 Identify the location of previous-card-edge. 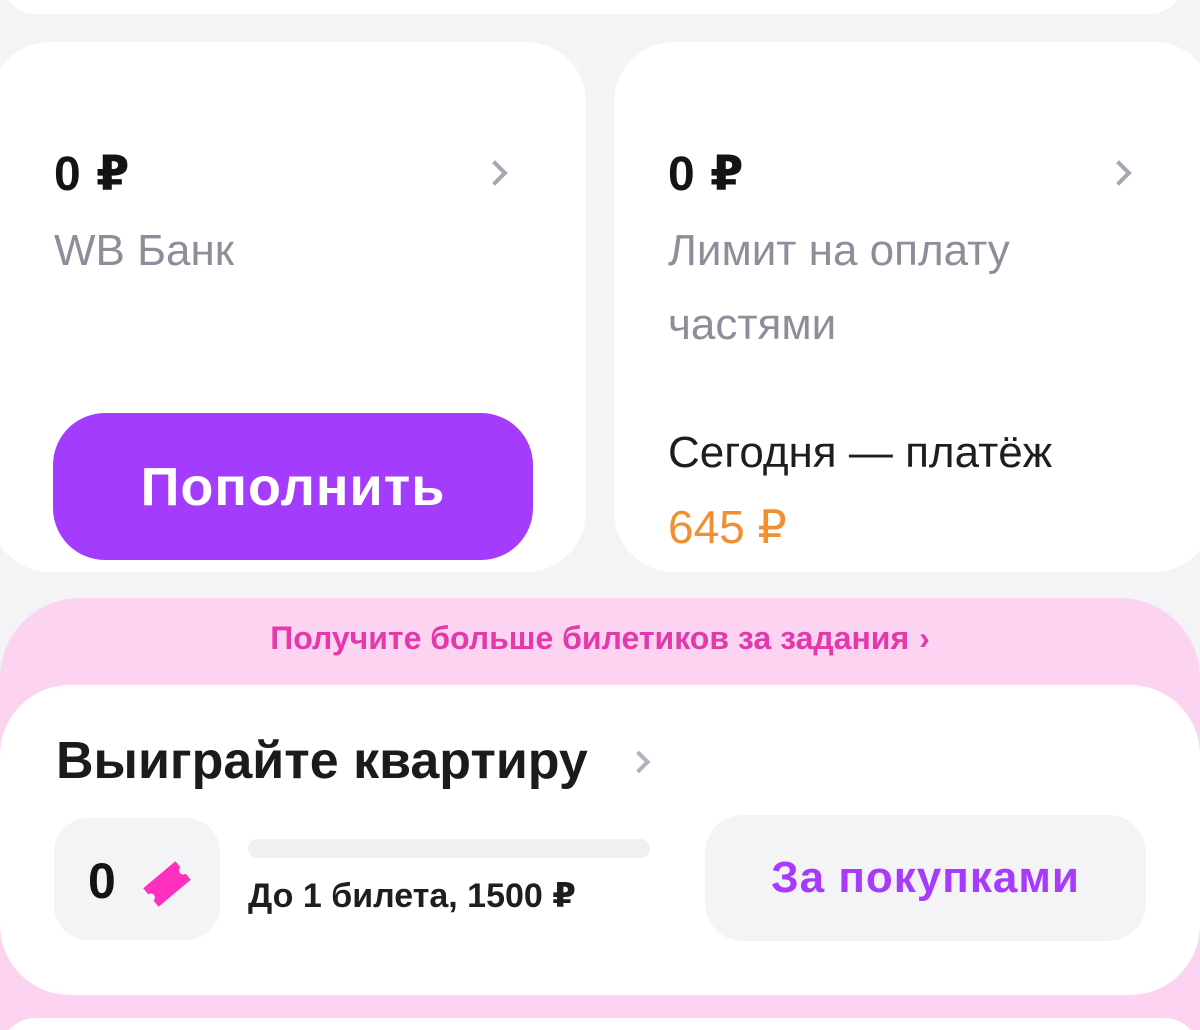
(592, 7).